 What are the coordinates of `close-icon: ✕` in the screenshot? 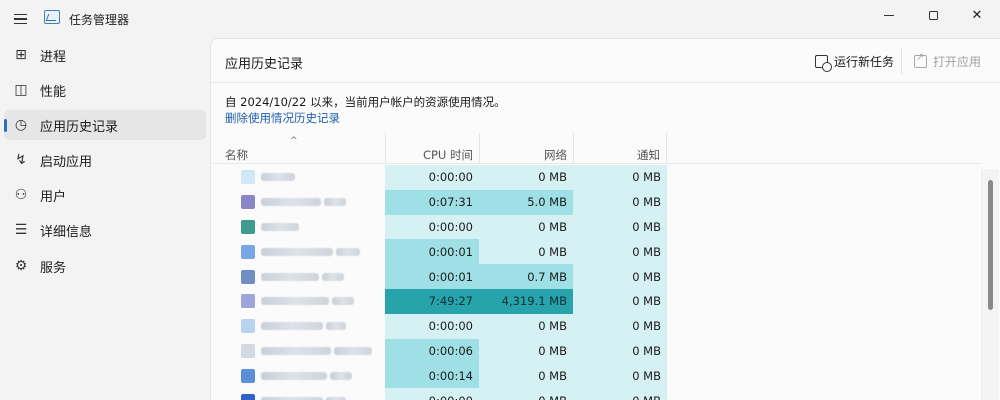 It's located at (977, 15).